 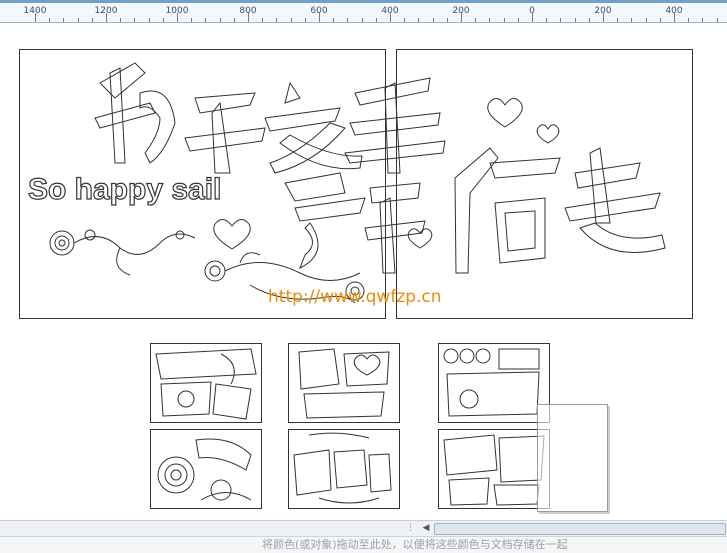 What do you see at coordinates (270, 118) in the screenshot?
I see `calligraphy-strokes-top` at bounding box center [270, 118].